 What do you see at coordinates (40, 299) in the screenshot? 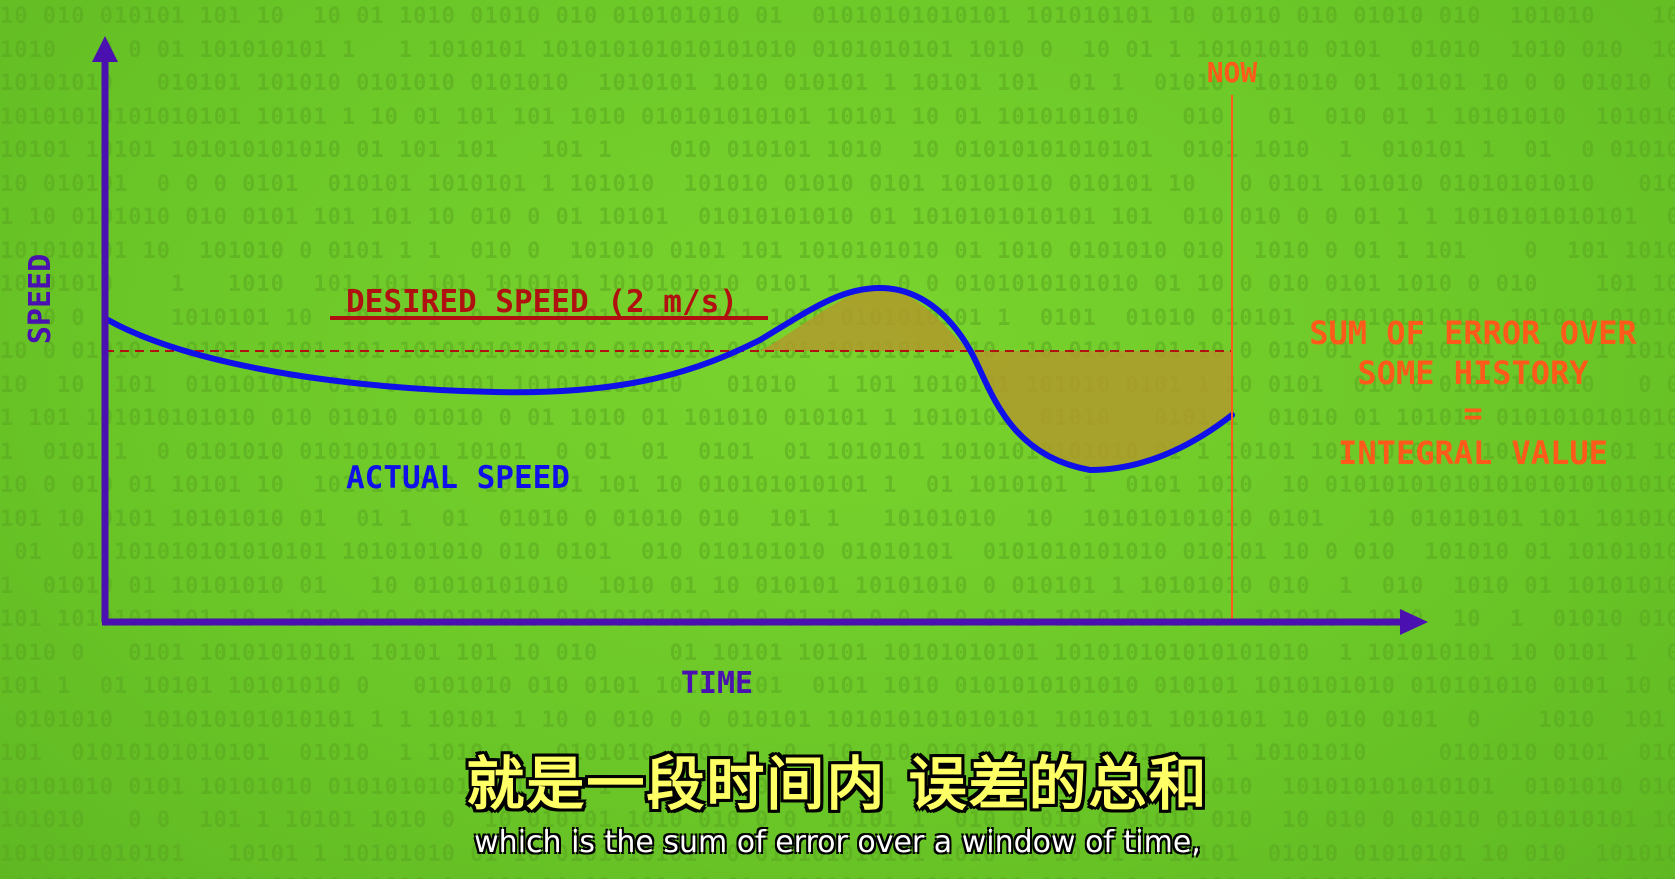
I see `y-axis-label: SPEED` at bounding box center [40, 299].